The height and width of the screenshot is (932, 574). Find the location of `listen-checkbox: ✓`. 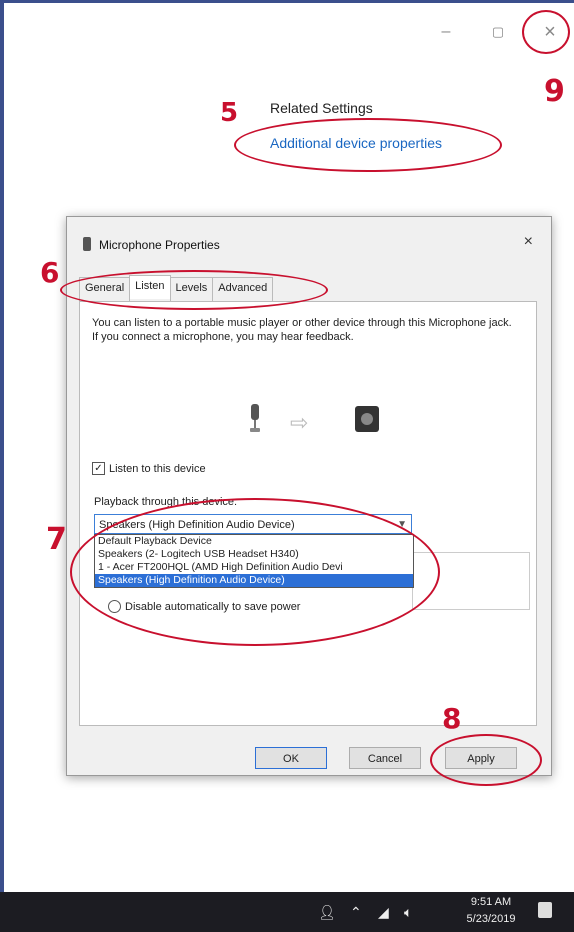

listen-checkbox: ✓ is located at coordinates (98, 468).